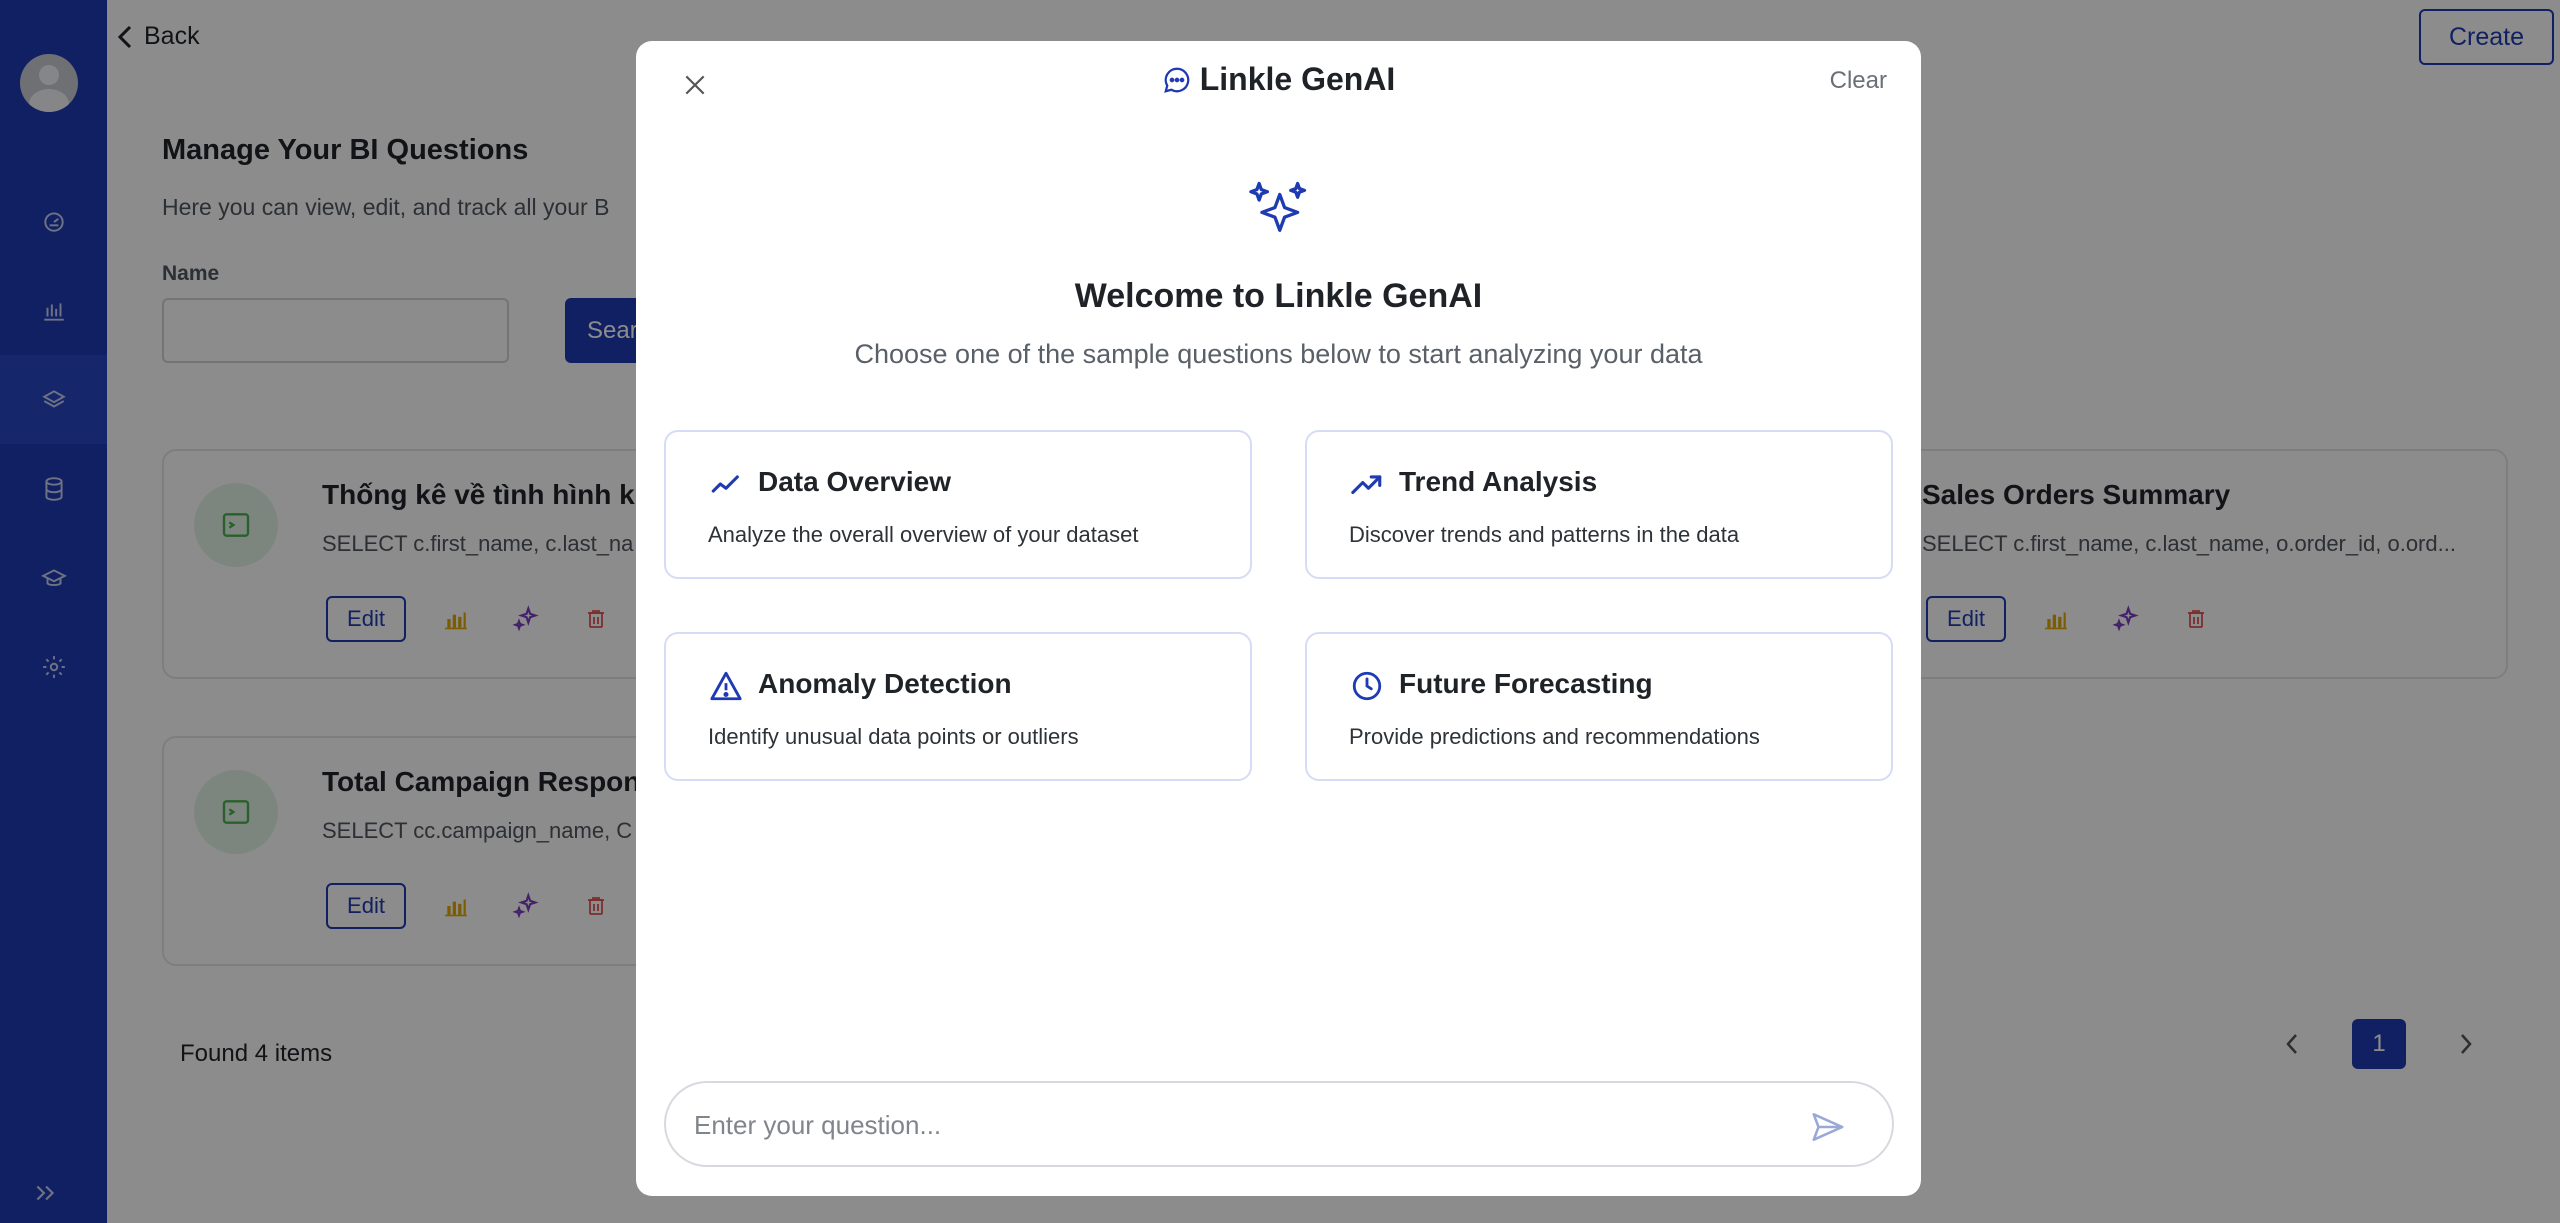  What do you see at coordinates (1544, 534) in the screenshot?
I see `sample-desc: Discover trends and patterns in the data` at bounding box center [1544, 534].